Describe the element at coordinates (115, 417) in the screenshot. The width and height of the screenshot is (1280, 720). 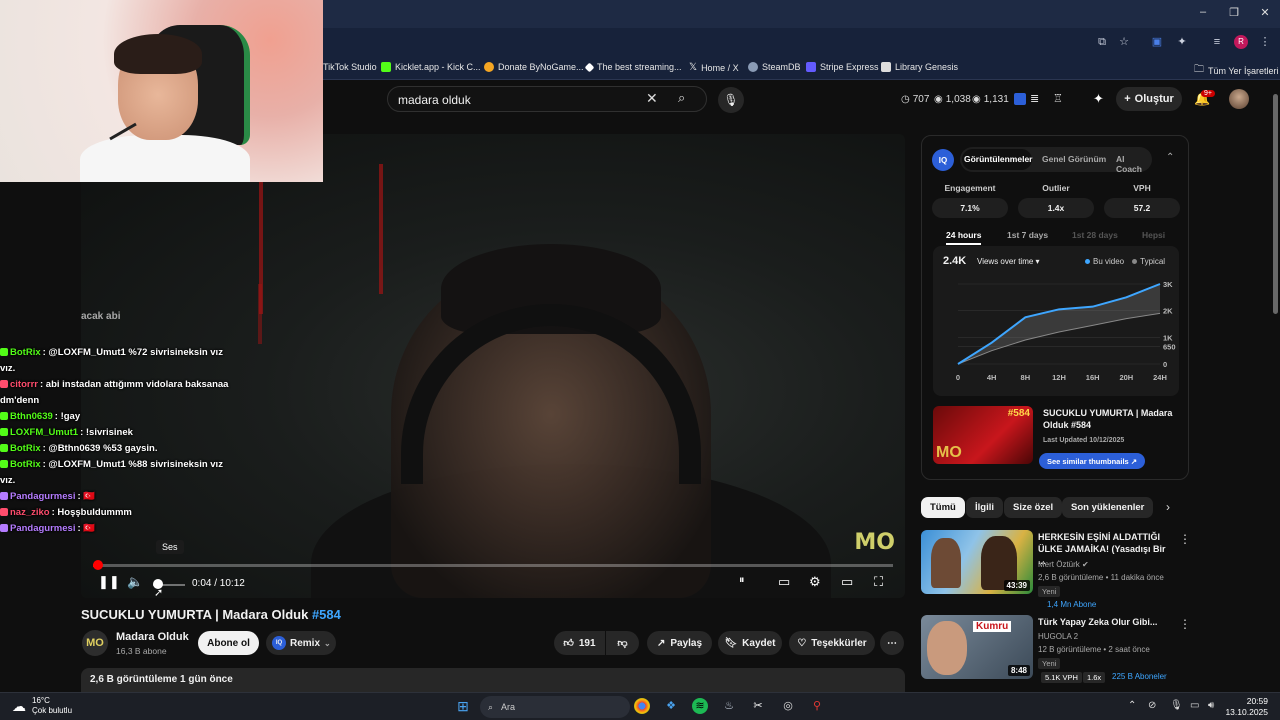
I see `chat-message: Bthn0639: !gay` at that location.